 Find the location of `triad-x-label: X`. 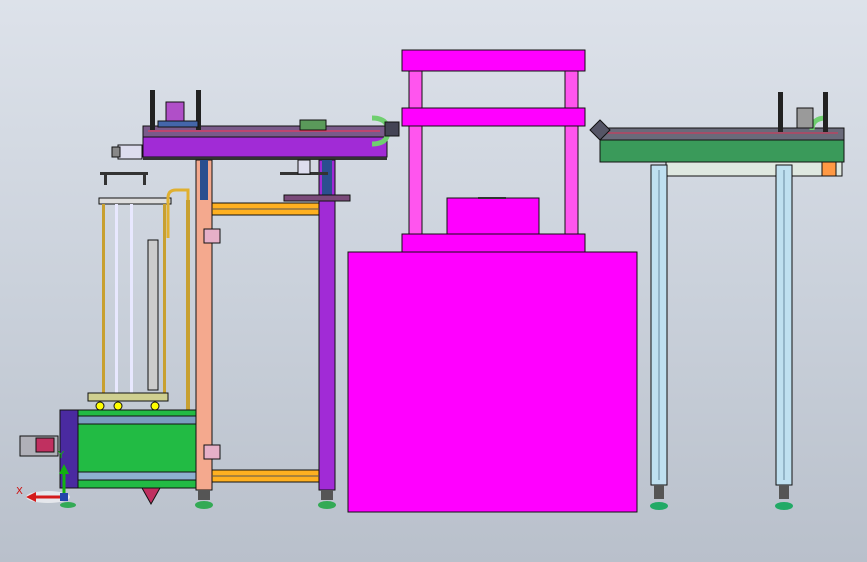

triad-x-label: X is located at coordinates (19, 491).